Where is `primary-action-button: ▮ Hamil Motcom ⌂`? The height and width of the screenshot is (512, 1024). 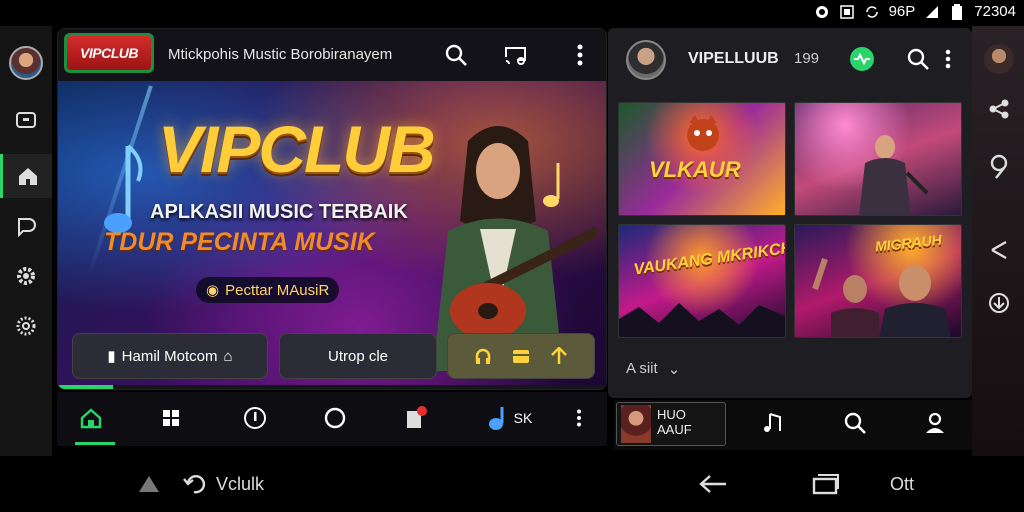
primary-action-button: ▮ Hamil Motcom ⌂ is located at coordinates (170, 356).